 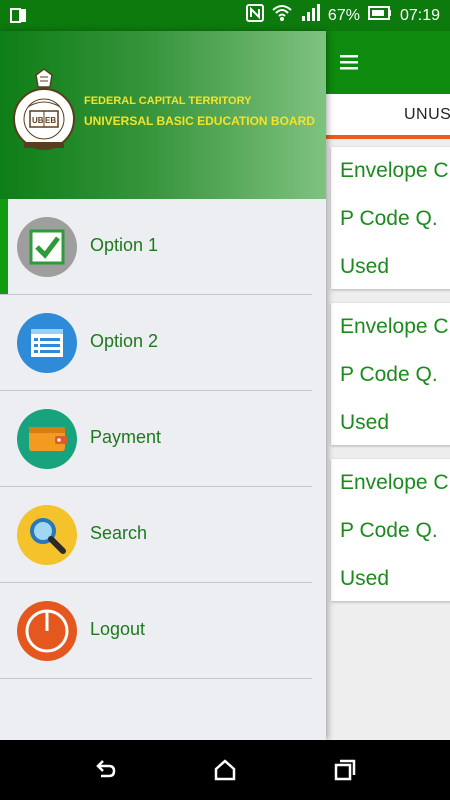 What do you see at coordinates (47, 535) in the screenshot?
I see `magnifier-icon` at bounding box center [47, 535].